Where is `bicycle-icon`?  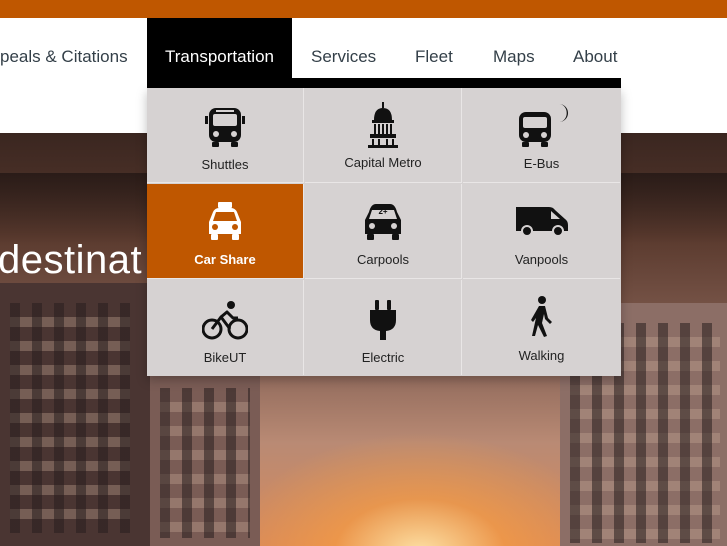 bicycle-icon is located at coordinates (225, 320).